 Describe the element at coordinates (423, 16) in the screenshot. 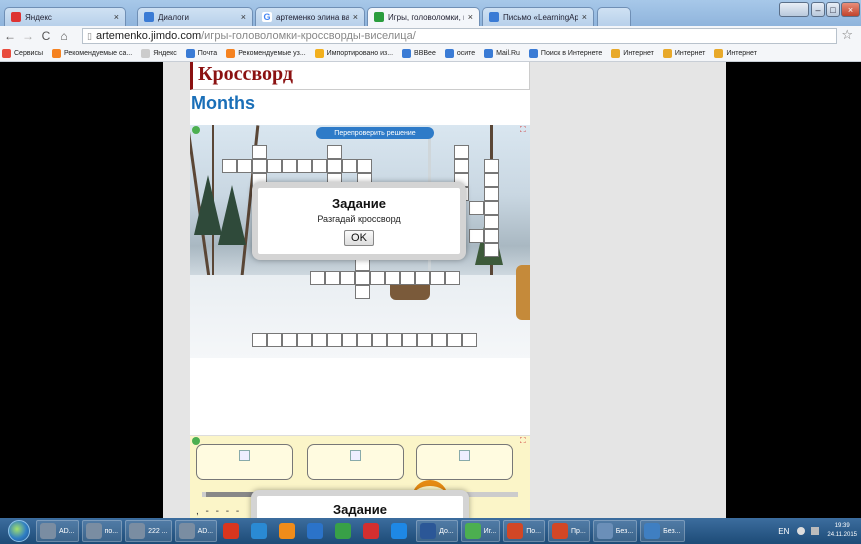

I see `tab-jimdo-active: Игры, головоломки, крос ×` at that location.